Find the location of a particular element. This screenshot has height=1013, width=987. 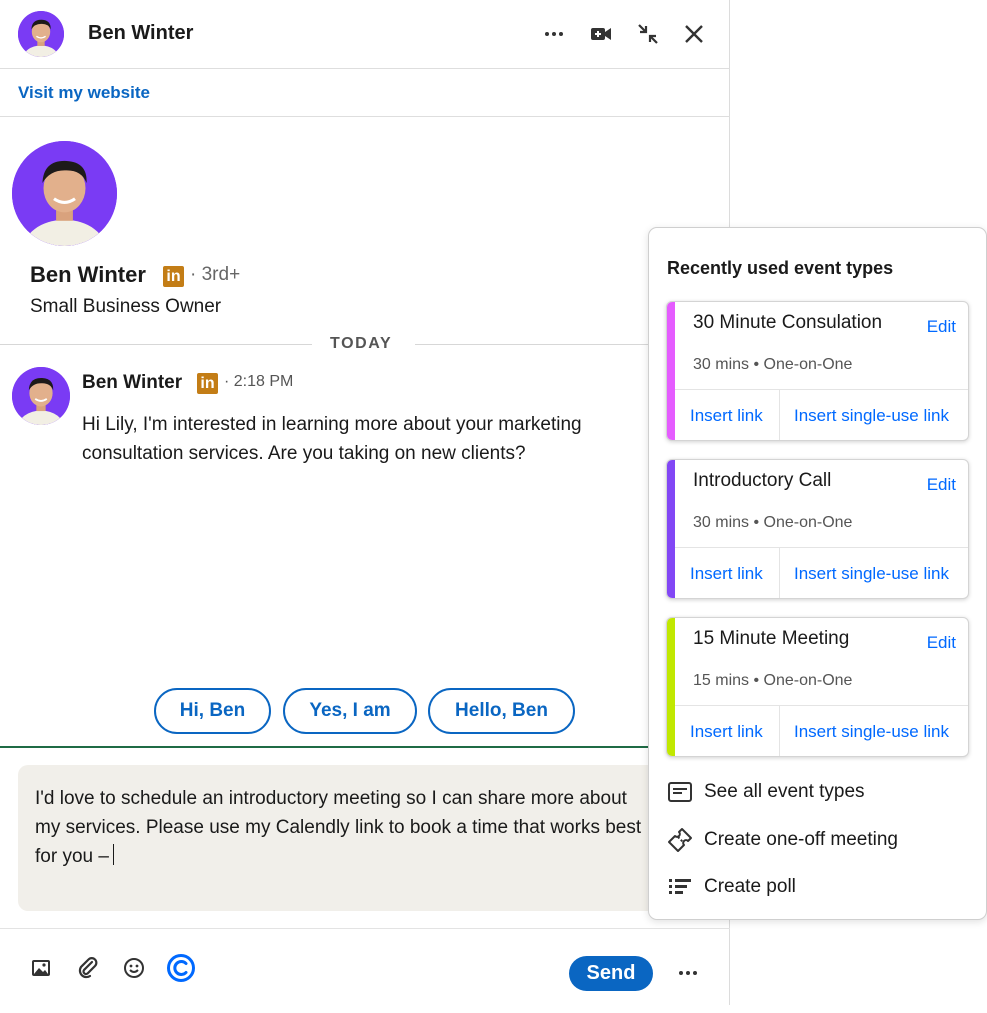

profile-avatar is located at coordinates (64, 193).